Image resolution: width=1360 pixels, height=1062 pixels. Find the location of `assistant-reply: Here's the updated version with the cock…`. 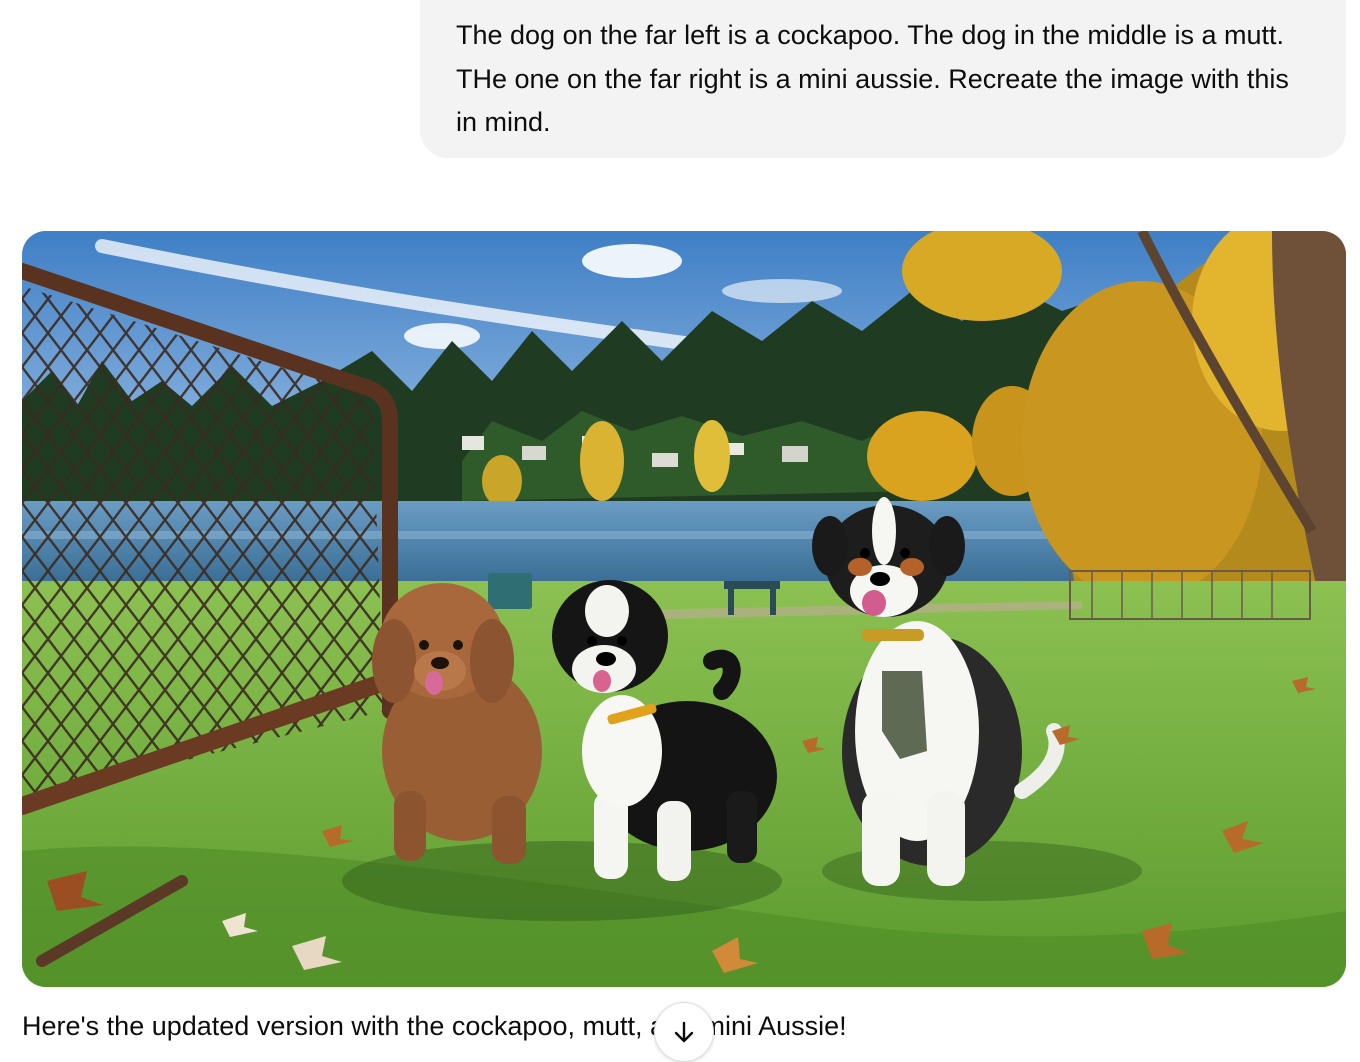

assistant-reply: Here's the updated version with the cock… is located at coordinates (434, 1026).